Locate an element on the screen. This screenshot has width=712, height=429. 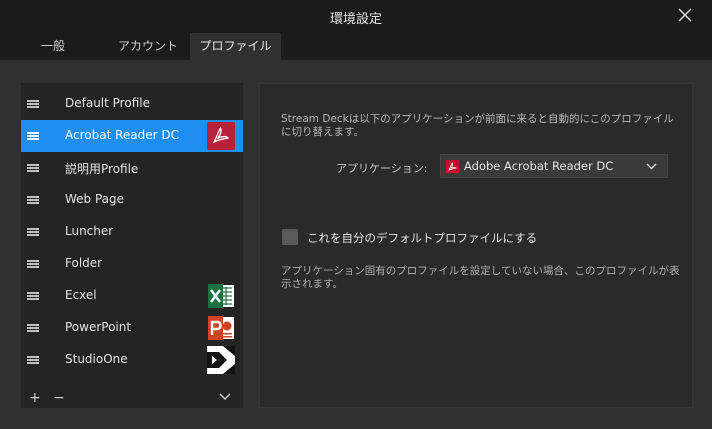
profile-item-excel: Ecxel is located at coordinates (132, 296).